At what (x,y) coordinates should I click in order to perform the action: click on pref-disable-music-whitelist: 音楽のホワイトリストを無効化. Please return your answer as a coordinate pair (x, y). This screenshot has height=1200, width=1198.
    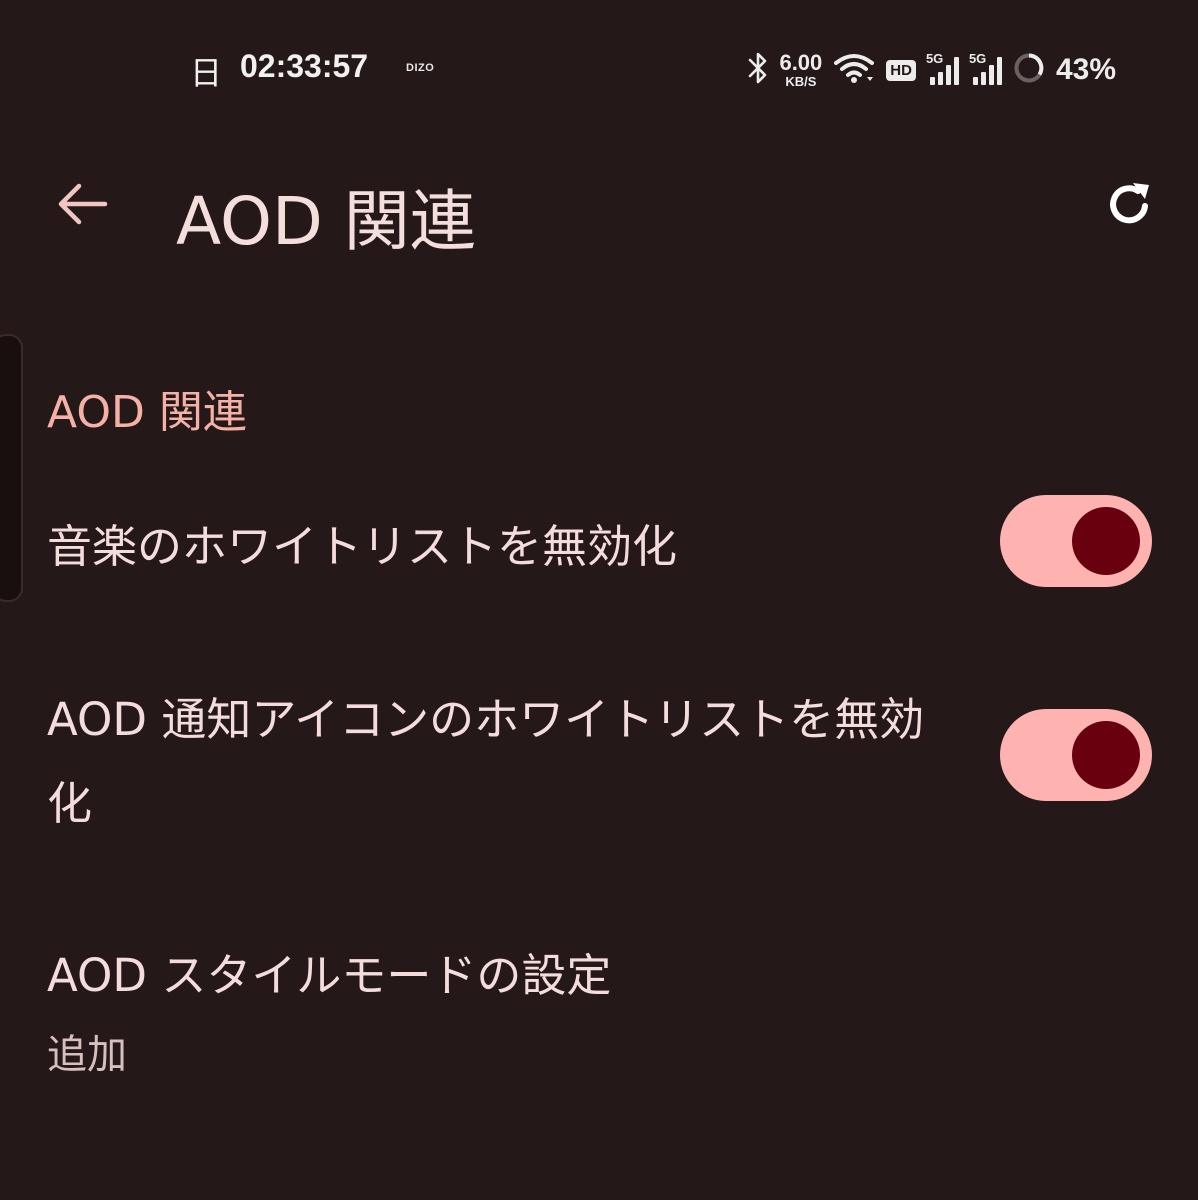
    Looking at the image, I should click on (497, 547).